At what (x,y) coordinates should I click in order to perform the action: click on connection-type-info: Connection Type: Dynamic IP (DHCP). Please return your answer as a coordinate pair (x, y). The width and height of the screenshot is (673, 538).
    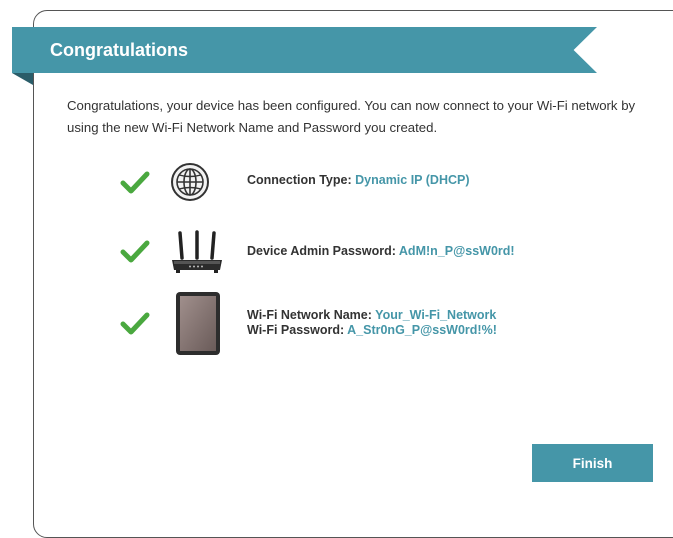
    Looking at the image, I should click on (358, 180).